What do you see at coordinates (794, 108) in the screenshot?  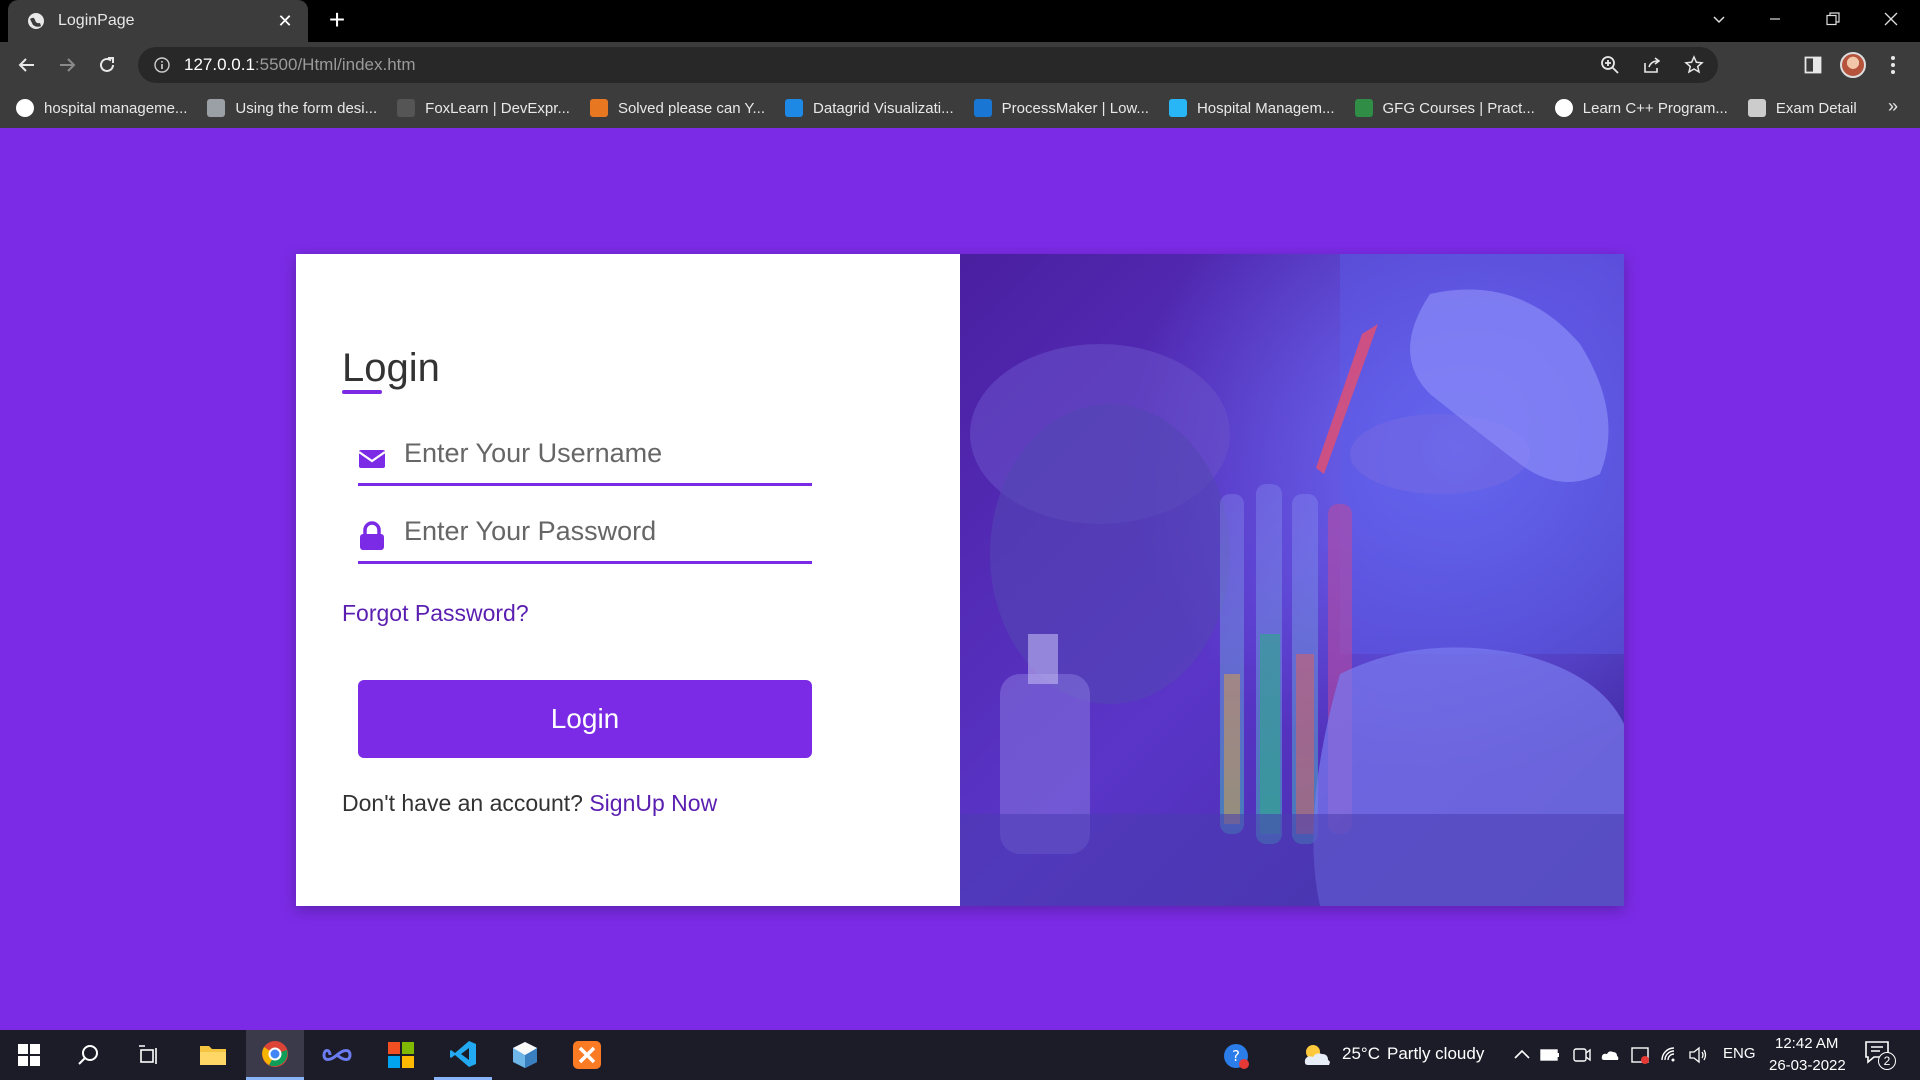 I see `datagrid-icon` at bounding box center [794, 108].